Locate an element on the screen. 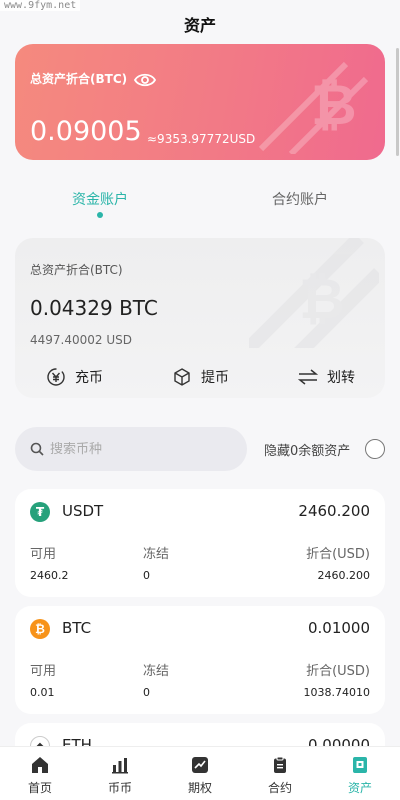 This screenshot has width=400, height=800. transfer-icon is located at coordinates (308, 377).